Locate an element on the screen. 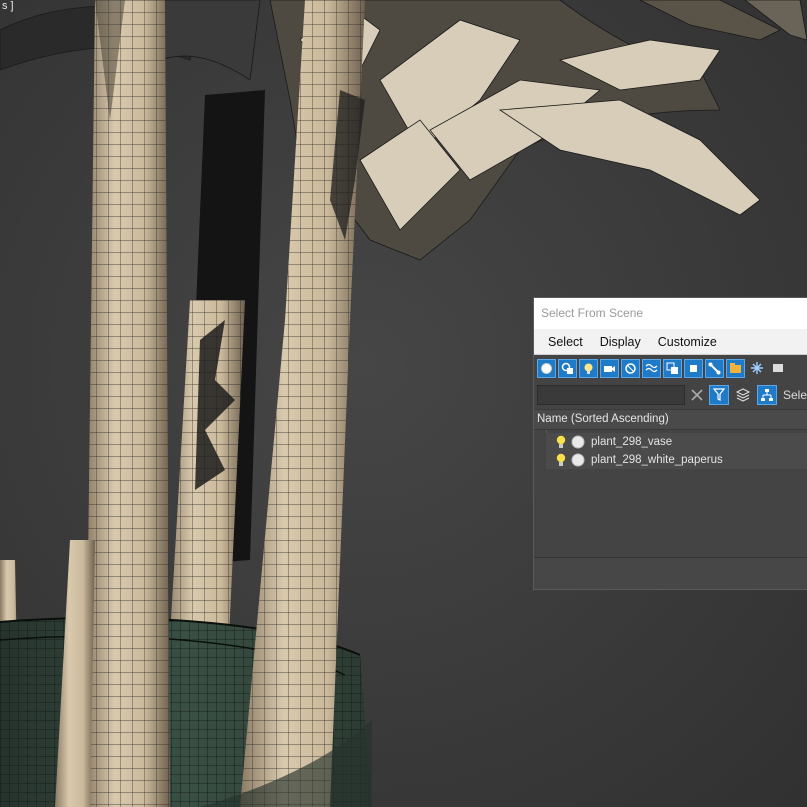 Image resolution: width=807 pixels, height=807 pixels. clear-search-button is located at coordinates (697, 395).